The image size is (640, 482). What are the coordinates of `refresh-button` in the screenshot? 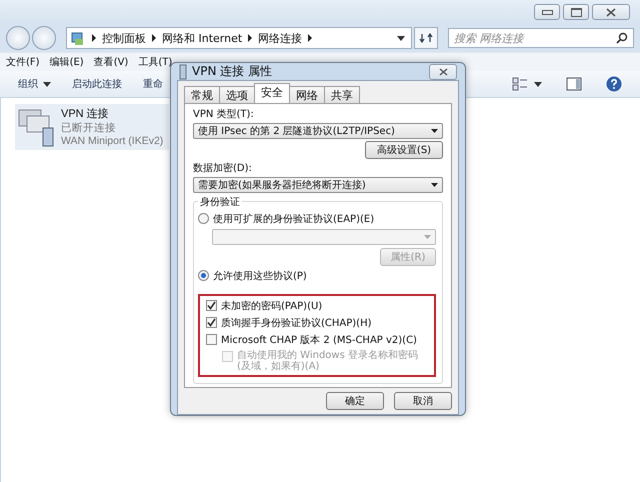 It's located at (426, 38).